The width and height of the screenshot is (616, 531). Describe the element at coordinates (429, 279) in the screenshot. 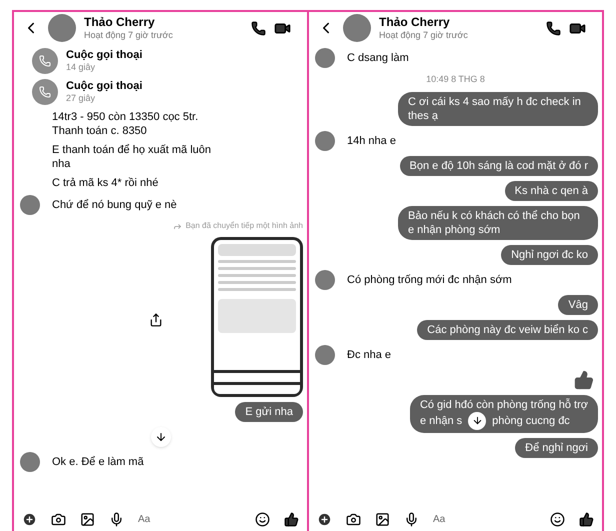

I see `received-message-text: Có phòng trống mới đc nhận sớm` at that location.